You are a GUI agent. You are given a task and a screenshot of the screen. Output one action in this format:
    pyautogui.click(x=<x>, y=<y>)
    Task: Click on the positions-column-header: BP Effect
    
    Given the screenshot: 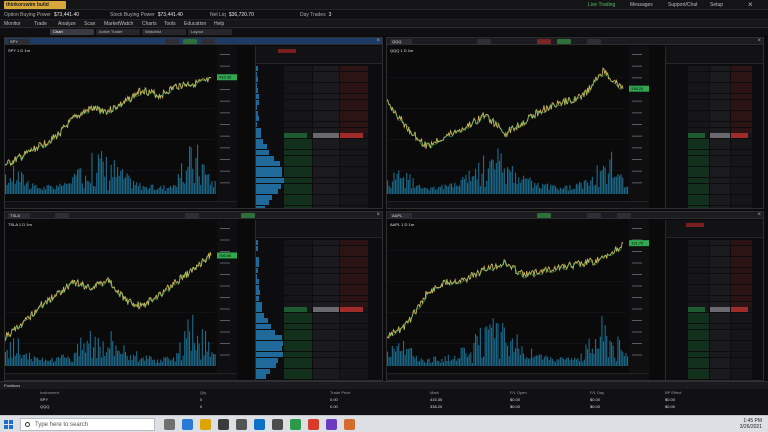 What is the action you would take?
    pyautogui.click(x=673, y=392)
    